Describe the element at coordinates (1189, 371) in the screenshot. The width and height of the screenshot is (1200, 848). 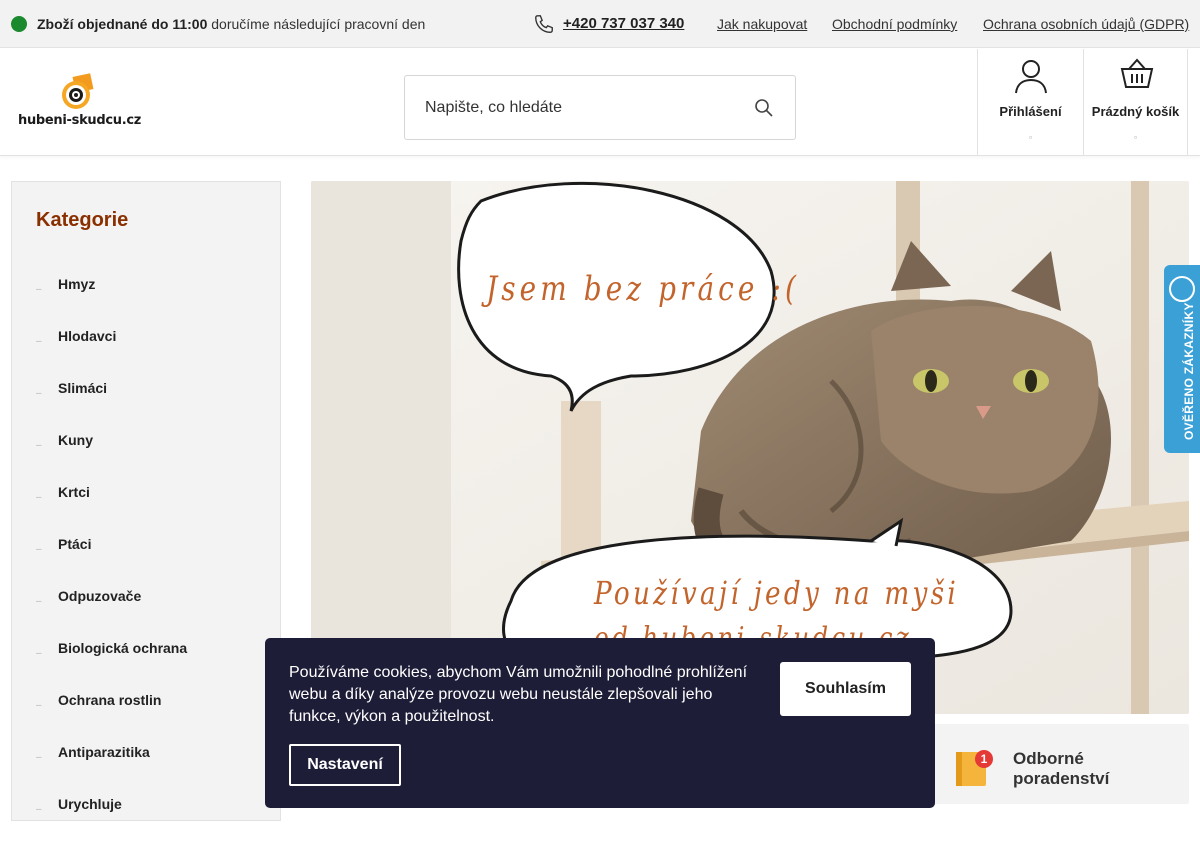
I see `verified-label: OVĚŘENO ZÁKAZNÍKY` at that location.